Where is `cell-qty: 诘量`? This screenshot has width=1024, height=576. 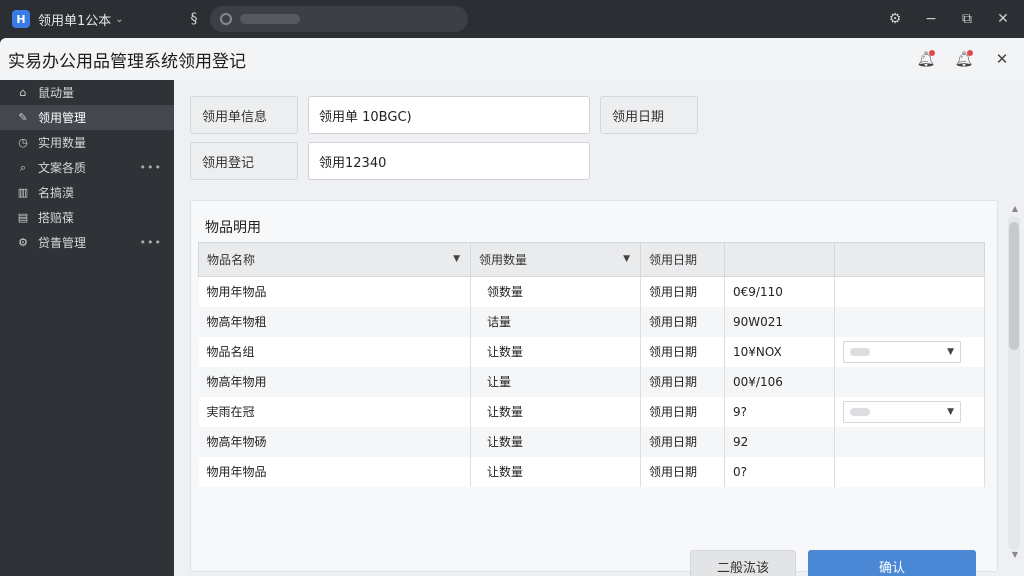 cell-qty: 诘量 is located at coordinates (555, 321).